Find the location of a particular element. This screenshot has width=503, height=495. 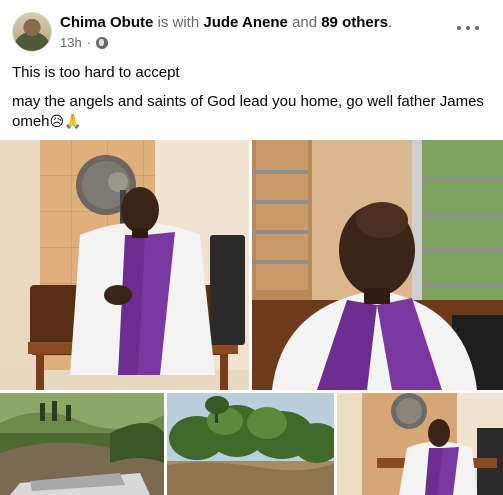

post-meta: 13h · is located at coordinates (84, 42).